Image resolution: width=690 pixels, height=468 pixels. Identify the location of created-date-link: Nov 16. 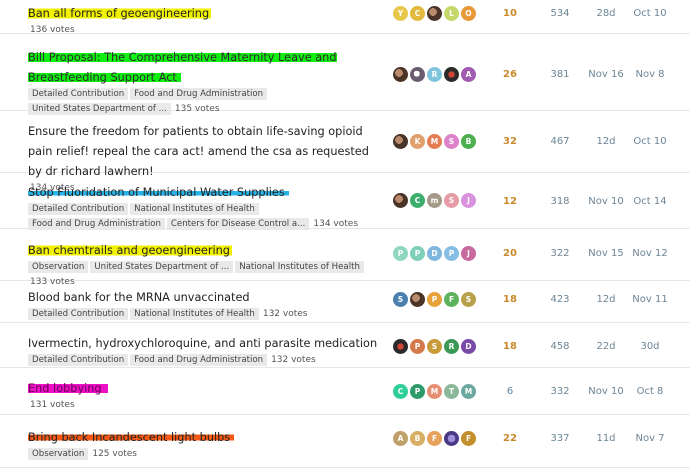
(606, 74).